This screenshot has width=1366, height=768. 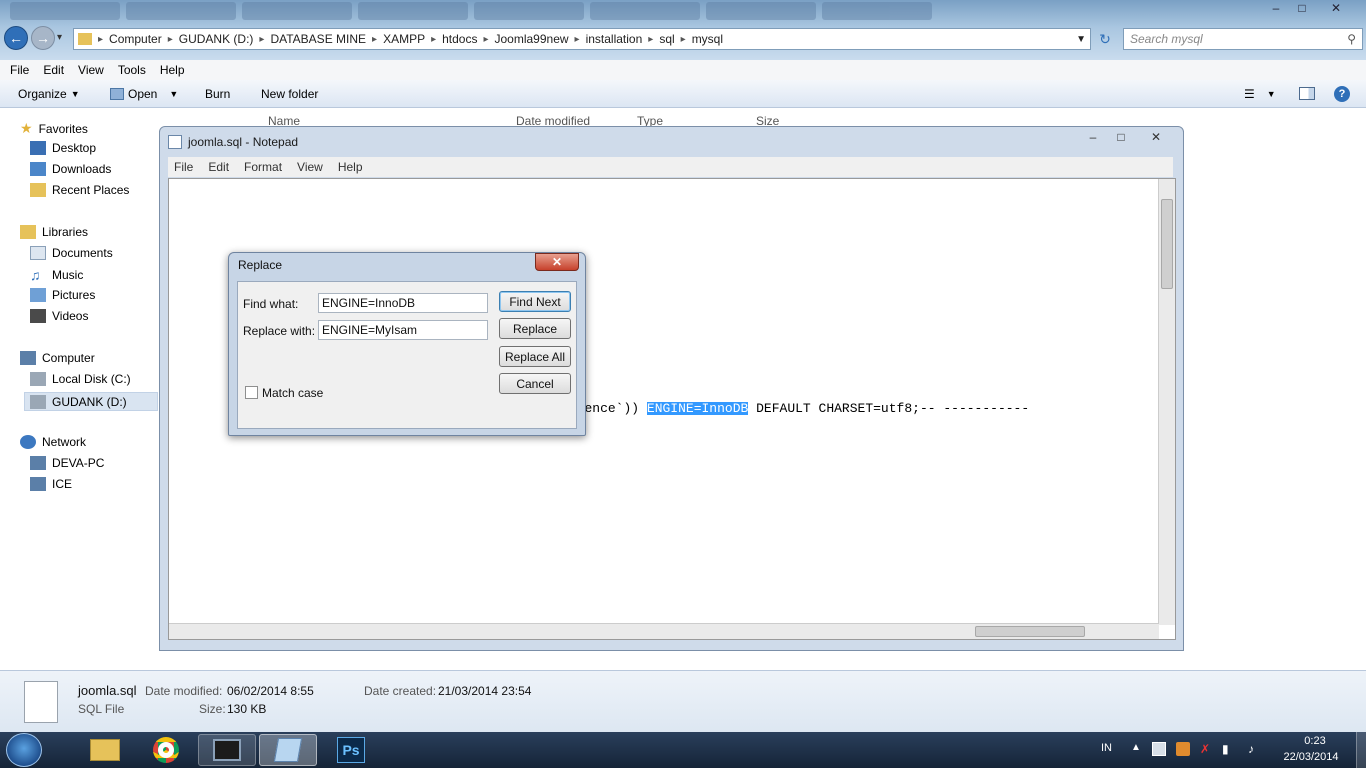 I want to click on menu-file: File, so click(x=19, y=70).